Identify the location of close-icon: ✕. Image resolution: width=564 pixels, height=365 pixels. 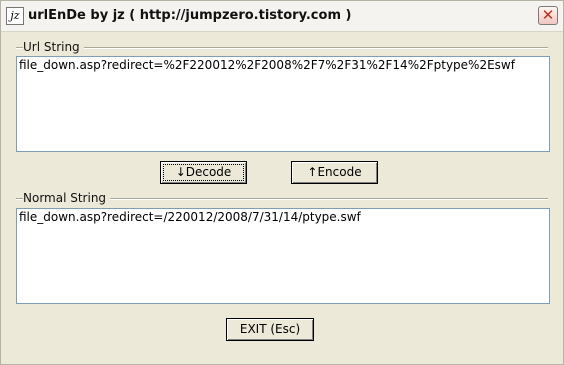
(548, 15).